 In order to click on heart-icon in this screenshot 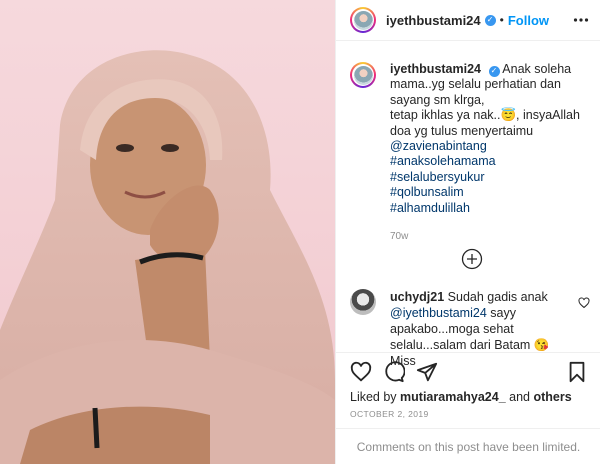, I will do `click(361, 372)`.